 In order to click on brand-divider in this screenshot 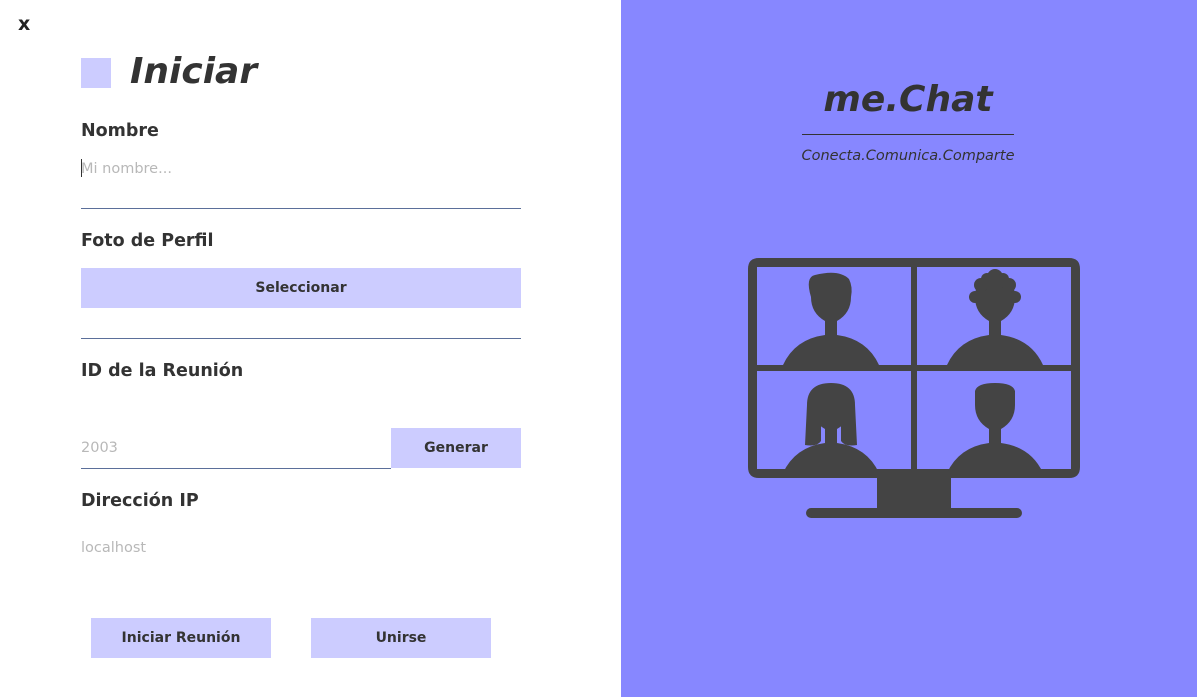, I will do `click(908, 134)`.